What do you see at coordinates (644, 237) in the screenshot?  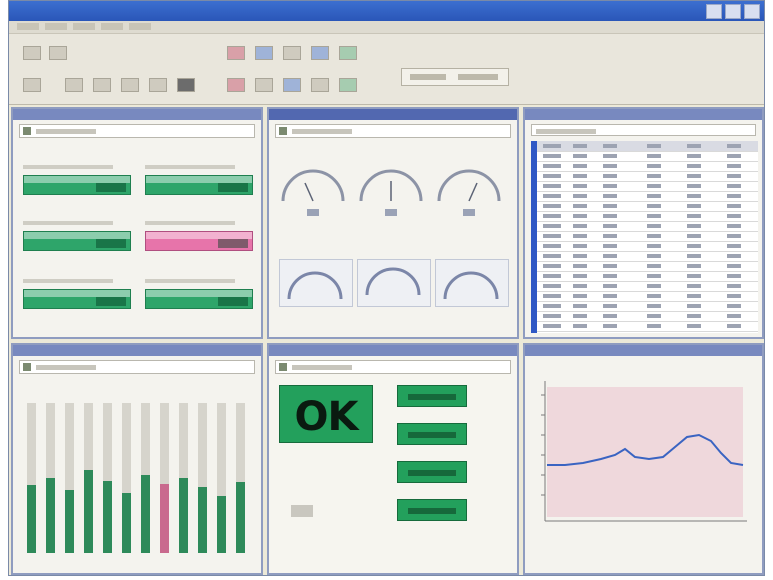 I see `data-table` at bounding box center [644, 237].